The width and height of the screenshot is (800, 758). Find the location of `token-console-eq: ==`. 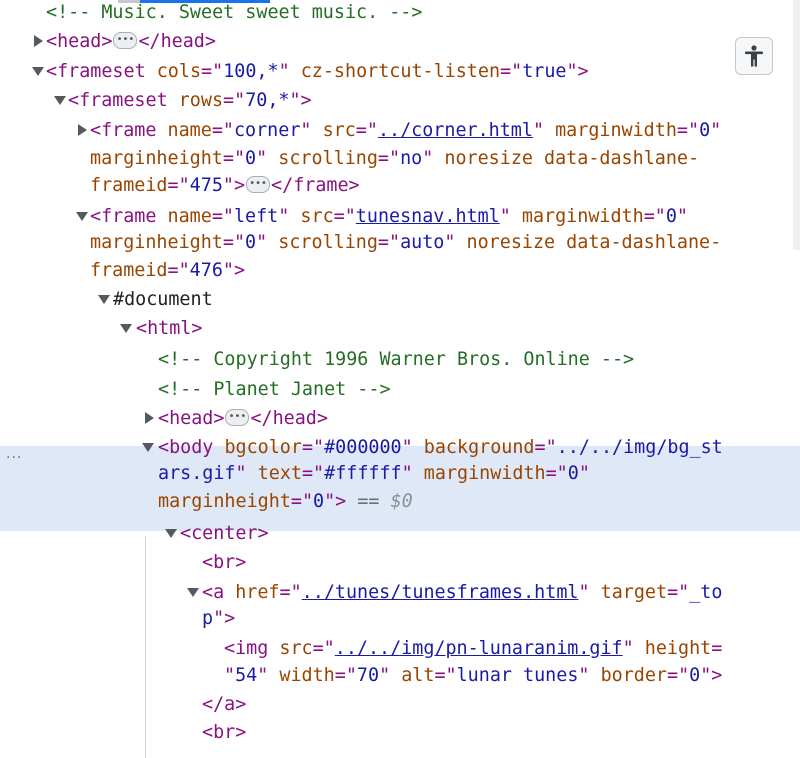

token-console-eq: == is located at coordinates (368, 501).